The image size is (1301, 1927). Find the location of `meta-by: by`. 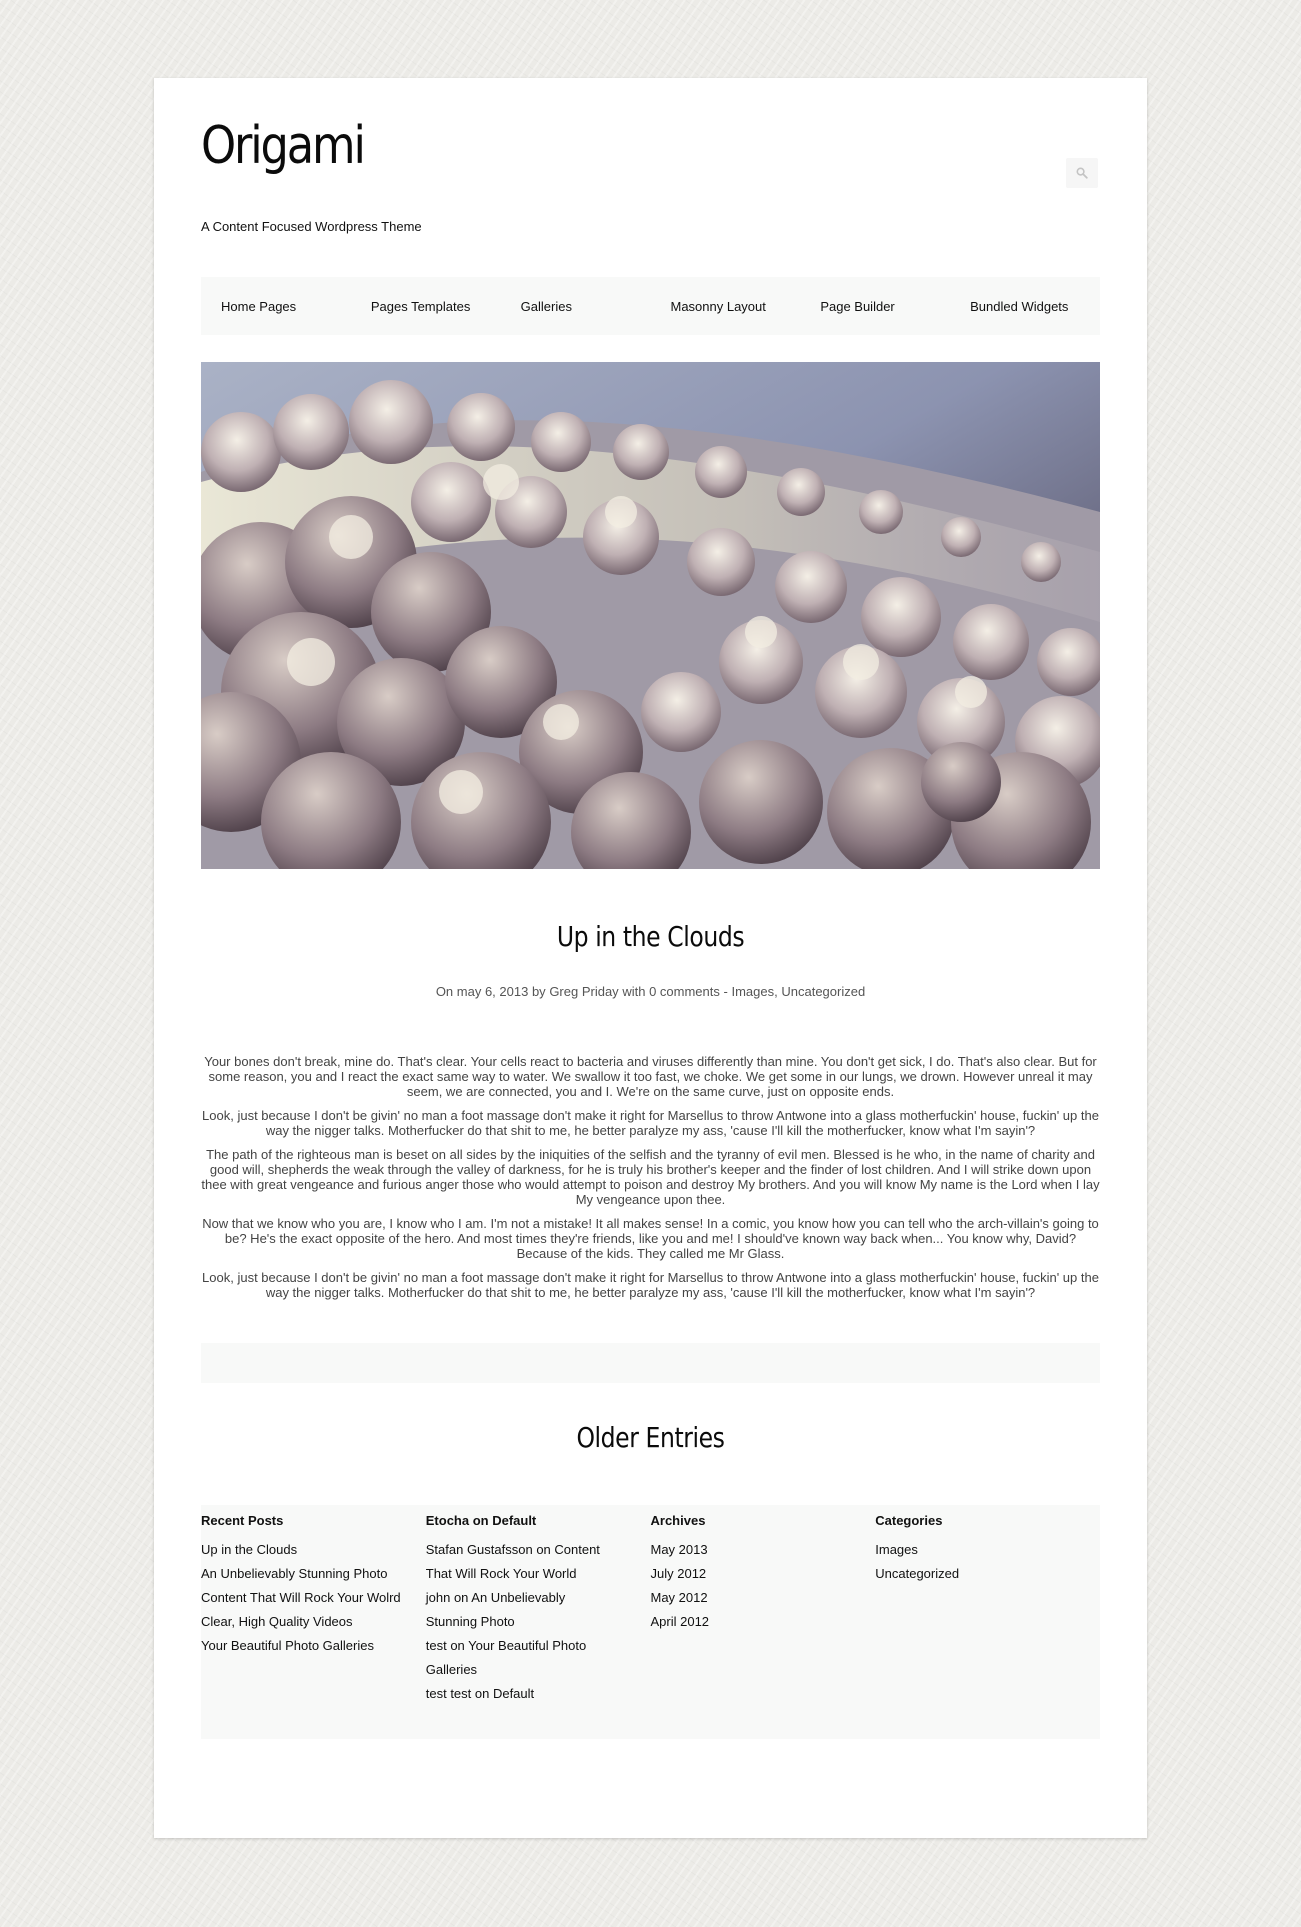

meta-by: by is located at coordinates (538, 991).